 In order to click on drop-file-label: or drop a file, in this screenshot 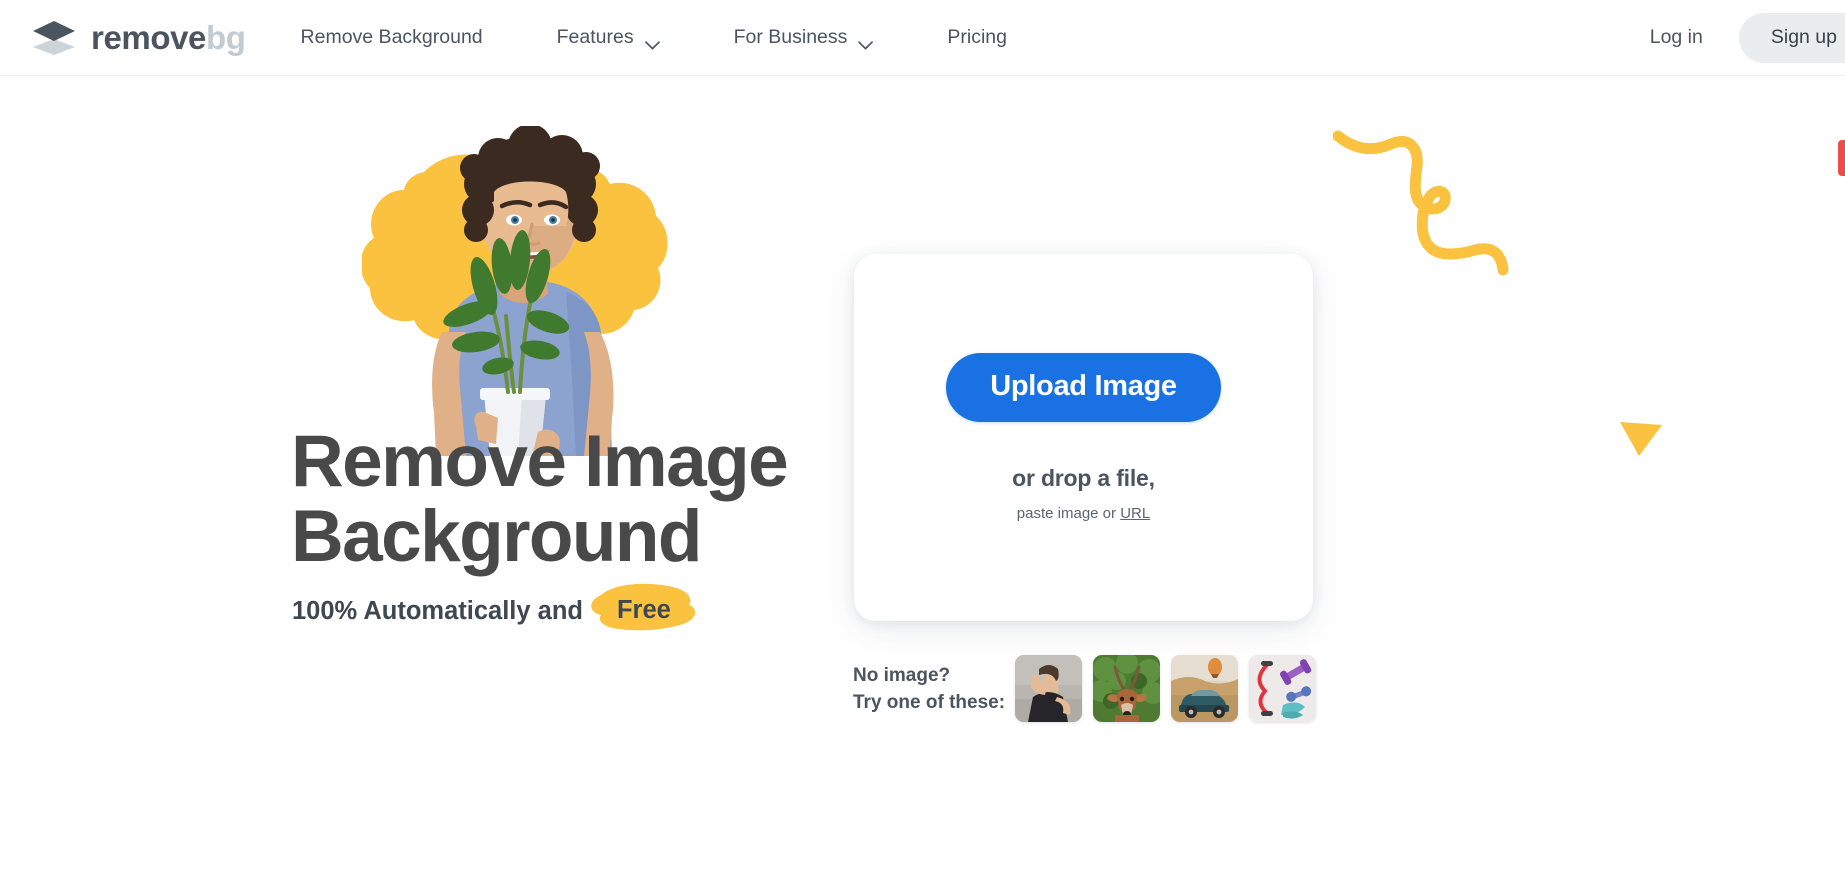, I will do `click(1083, 478)`.